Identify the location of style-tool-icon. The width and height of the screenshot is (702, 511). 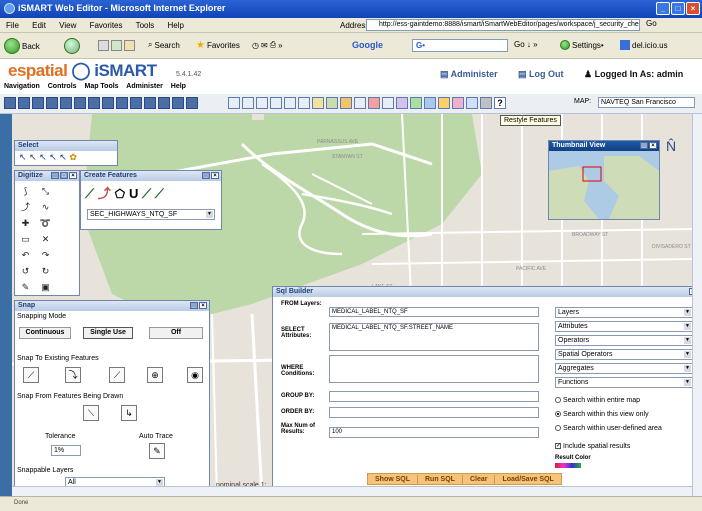
(318, 103).